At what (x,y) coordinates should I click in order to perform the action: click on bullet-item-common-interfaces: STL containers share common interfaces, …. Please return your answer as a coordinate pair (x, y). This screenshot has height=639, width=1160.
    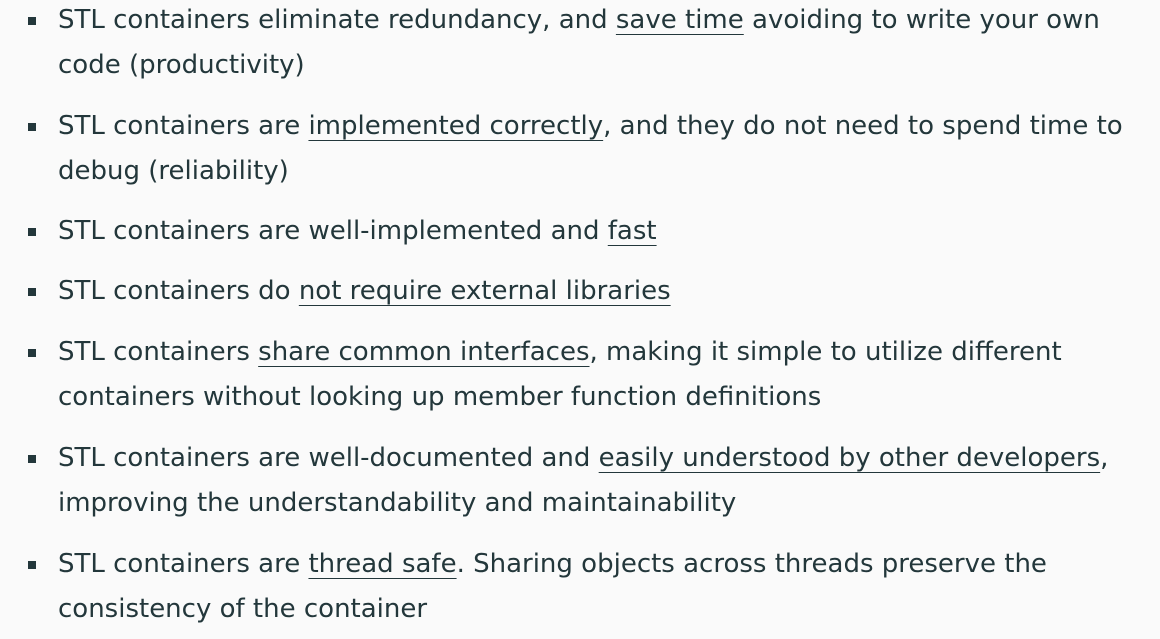
    Looking at the image, I should click on (593, 375).